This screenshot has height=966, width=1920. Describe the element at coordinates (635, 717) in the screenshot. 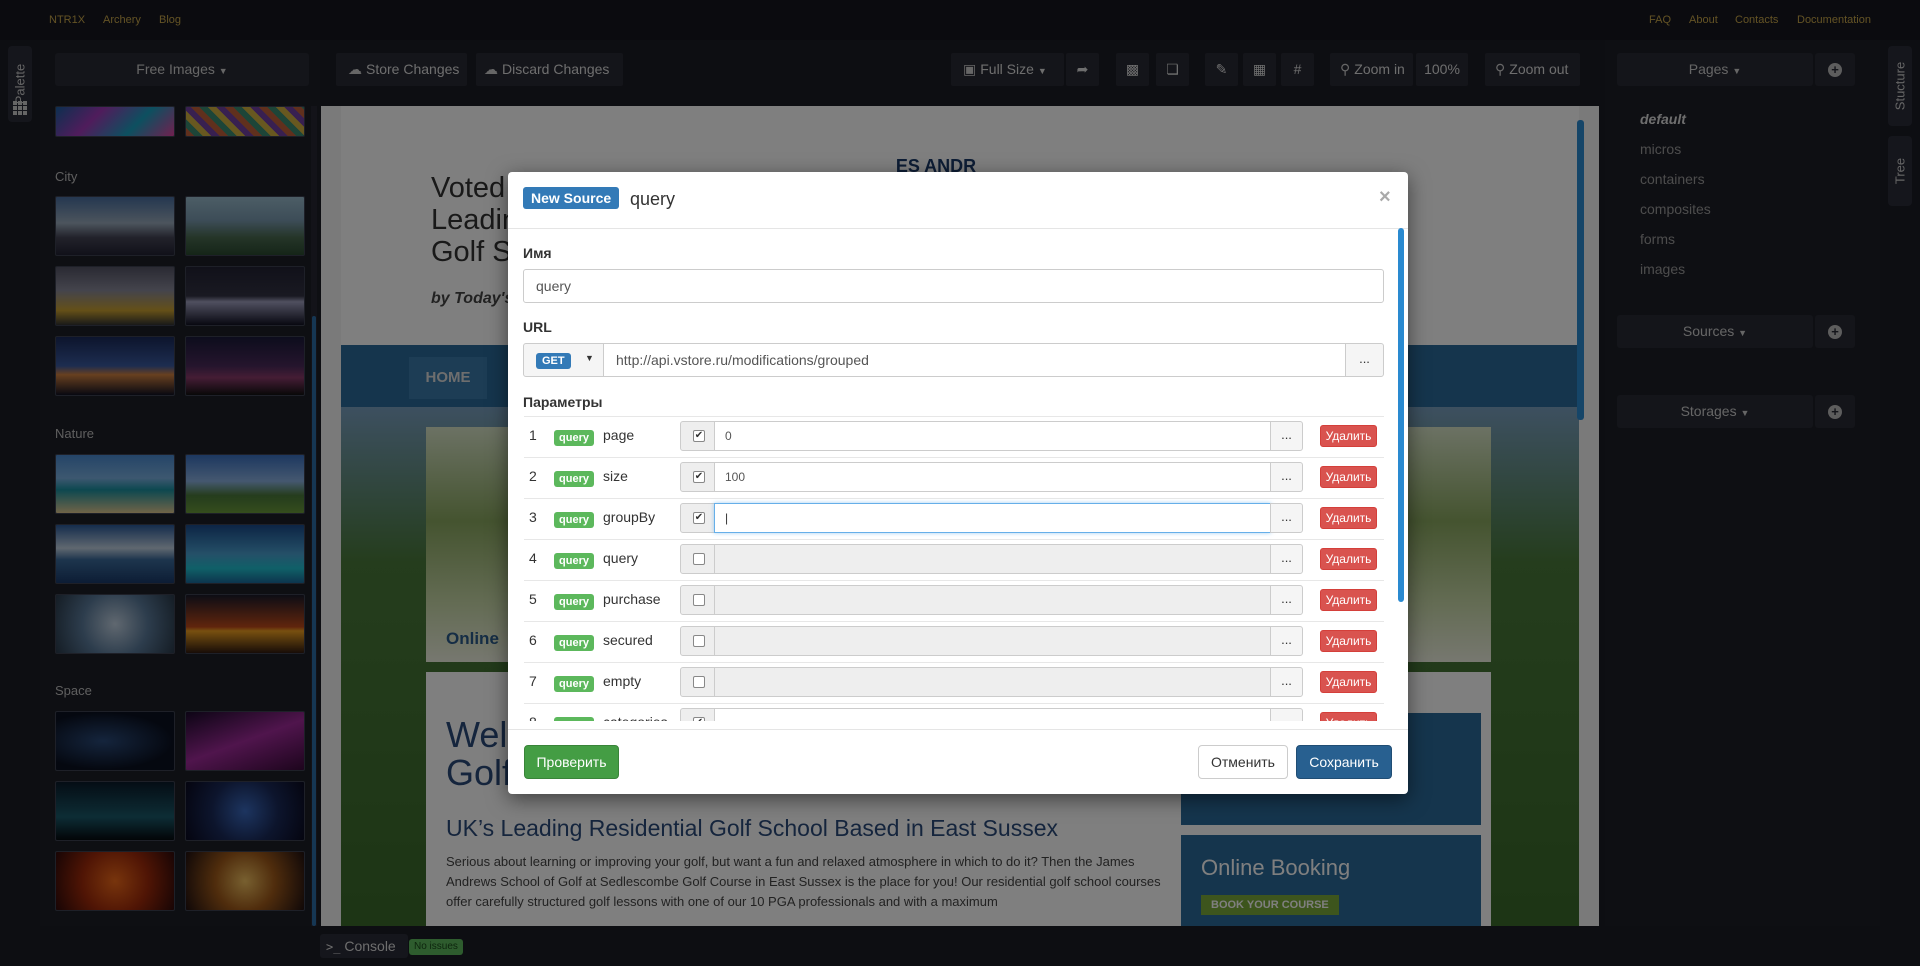

I see `param-name: categories` at that location.